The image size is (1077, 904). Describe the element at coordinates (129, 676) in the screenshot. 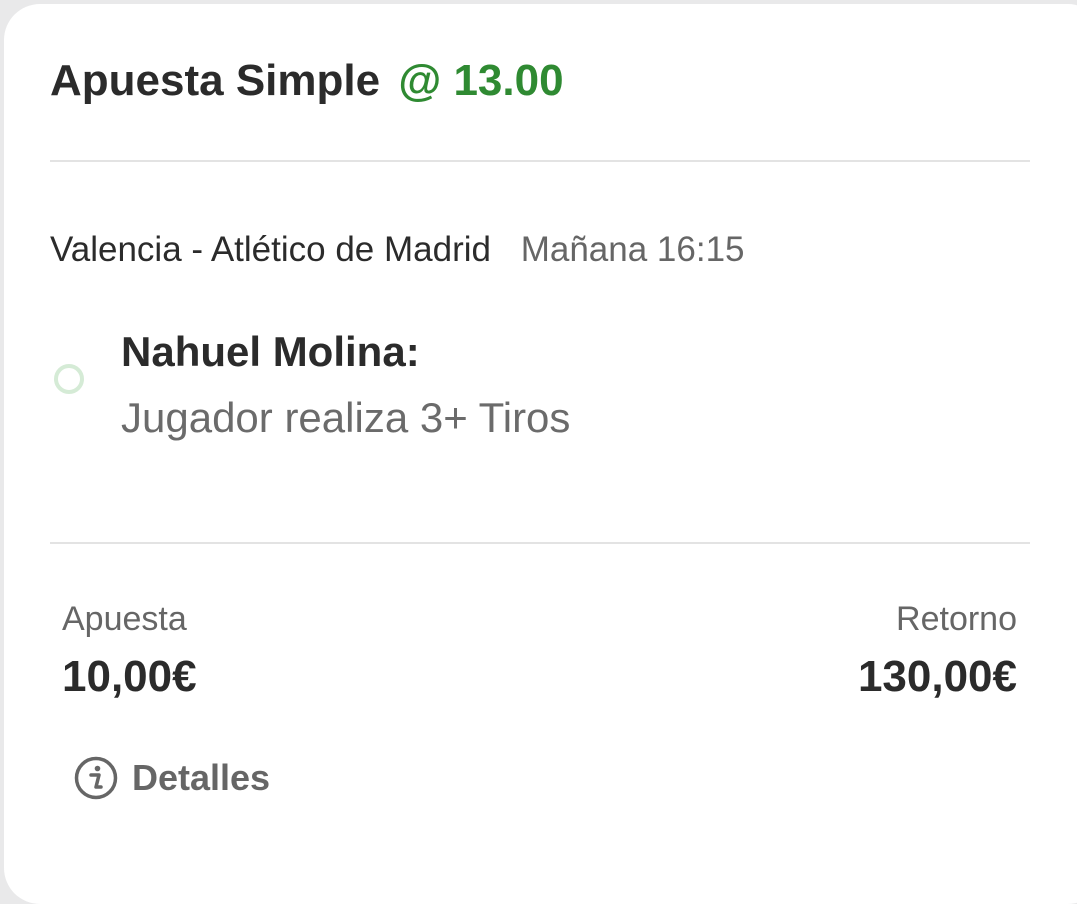

I see `stake-value: 10,00€` at that location.